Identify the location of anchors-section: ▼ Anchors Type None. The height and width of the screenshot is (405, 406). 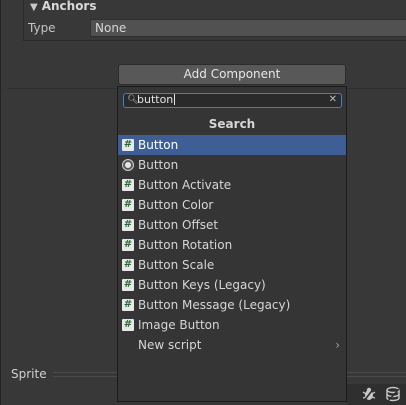
(214, 20).